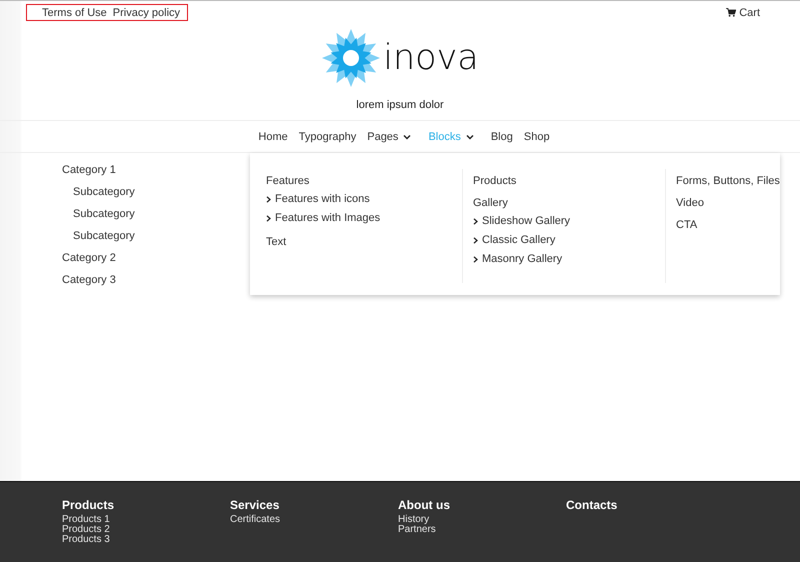 The image size is (800, 562). What do you see at coordinates (89, 505) in the screenshot?
I see `footer-heading: Products` at bounding box center [89, 505].